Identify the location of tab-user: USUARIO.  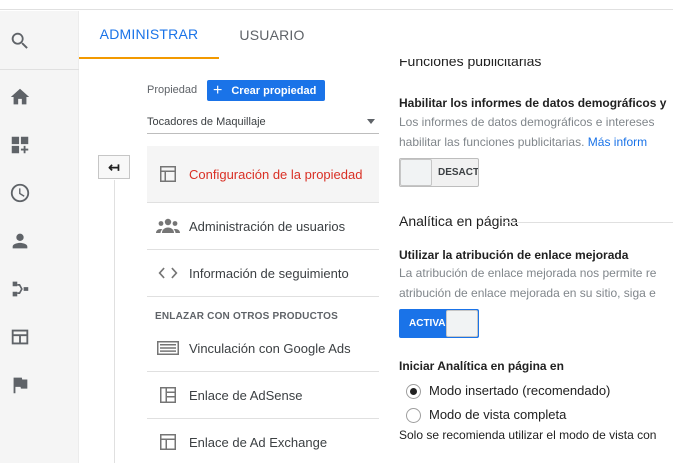
(272, 35).